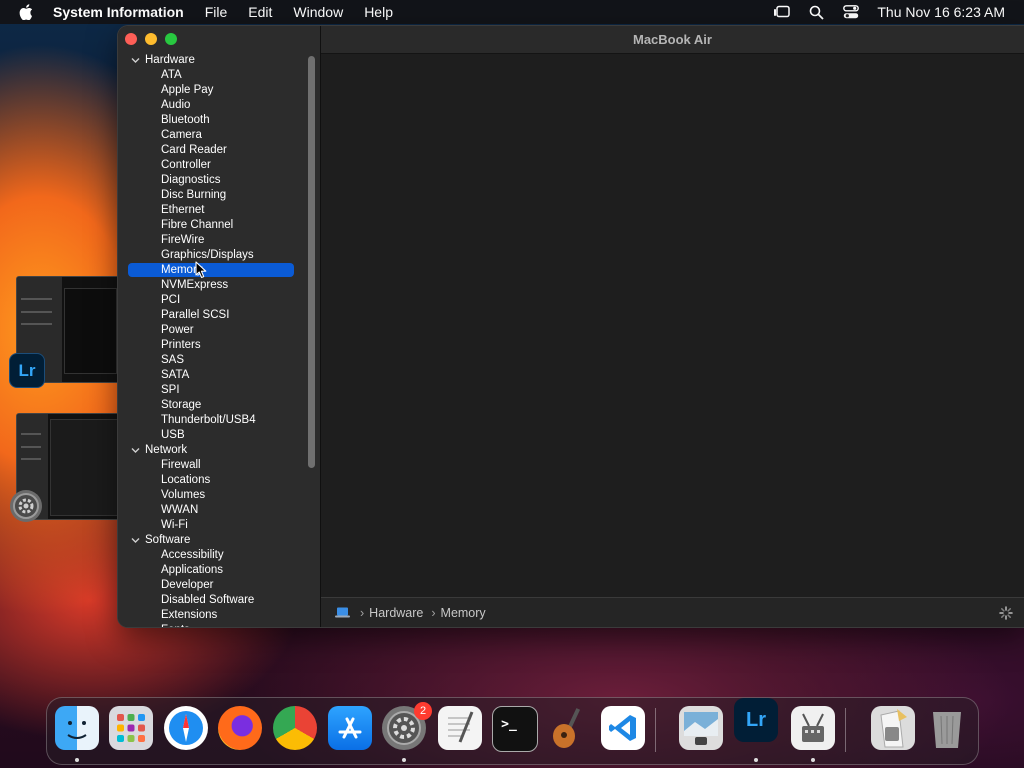 This screenshot has height=768, width=1024. Describe the element at coordinates (183, 240) in the screenshot. I see `sidebar-label: FireWire` at that location.